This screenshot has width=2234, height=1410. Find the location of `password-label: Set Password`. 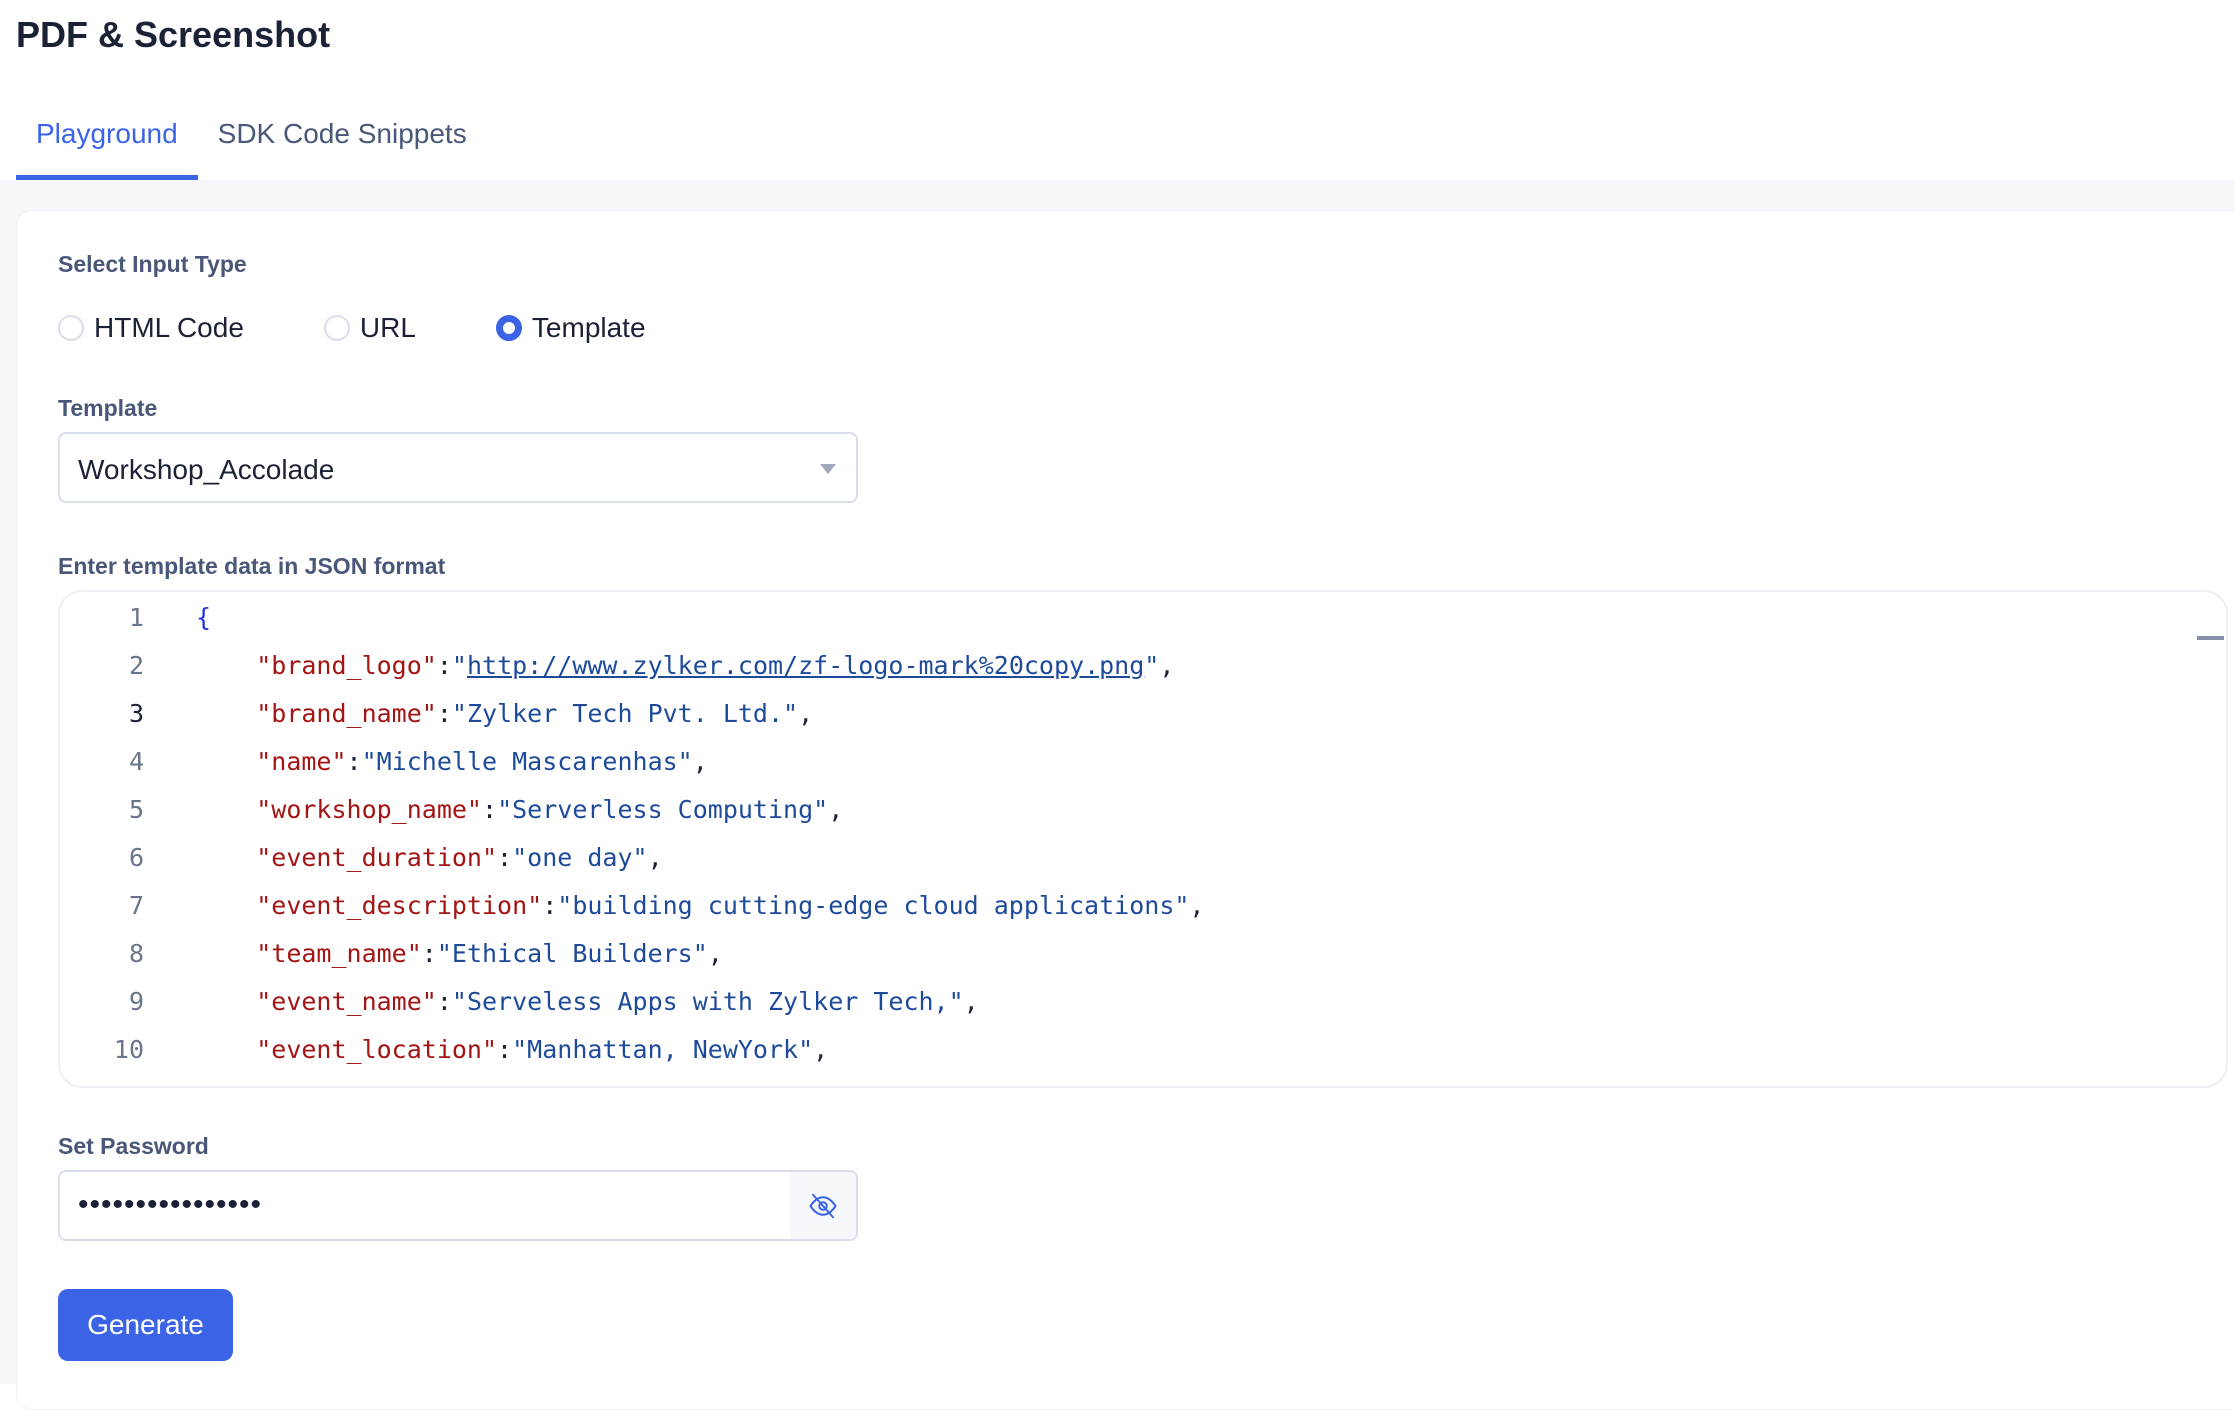

password-label: Set Password is located at coordinates (133, 1146).